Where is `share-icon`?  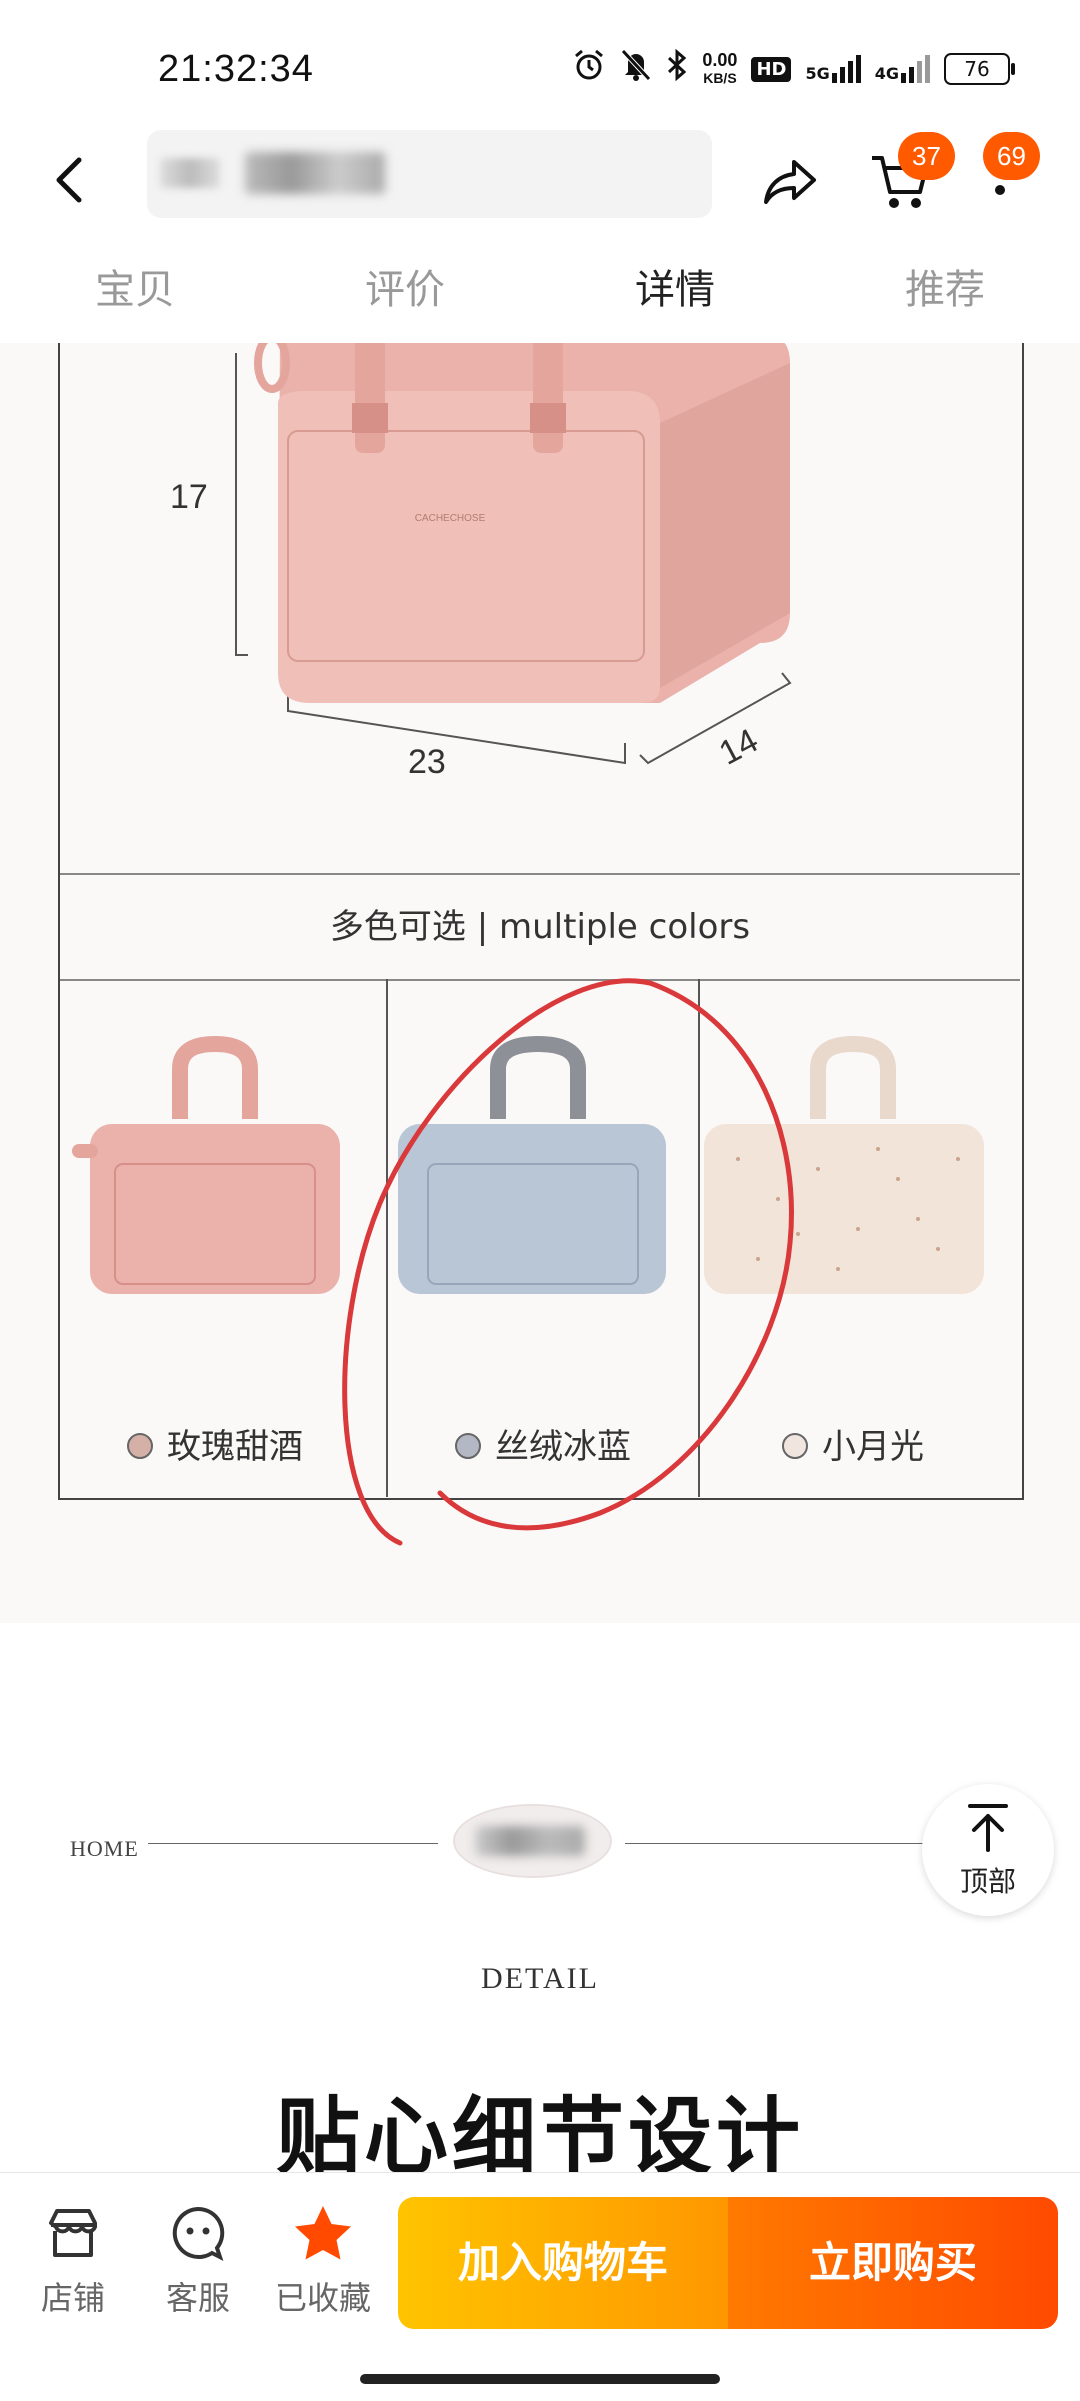 share-icon is located at coordinates (790, 182).